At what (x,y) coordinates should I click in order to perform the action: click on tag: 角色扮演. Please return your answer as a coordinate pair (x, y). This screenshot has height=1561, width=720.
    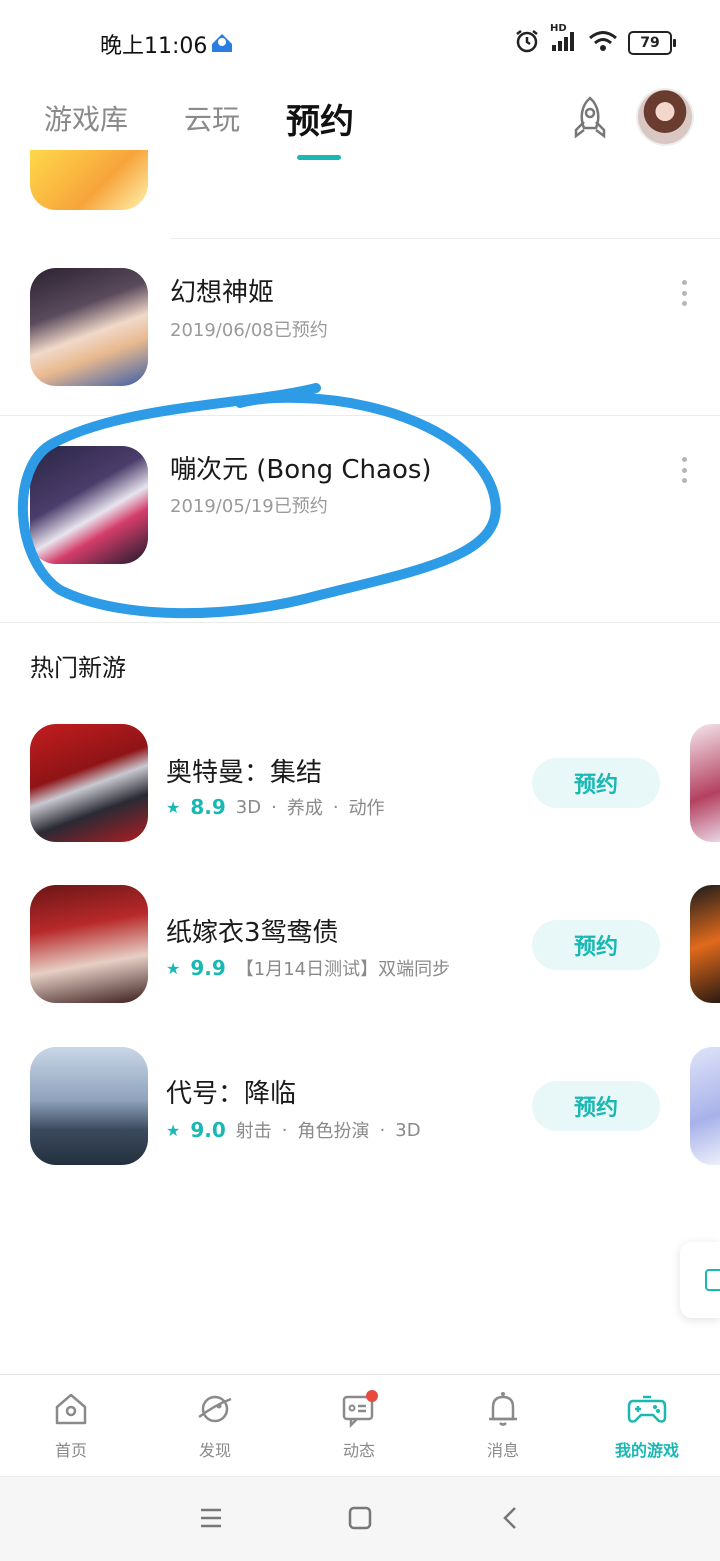
    Looking at the image, I should click on (333, 1131).